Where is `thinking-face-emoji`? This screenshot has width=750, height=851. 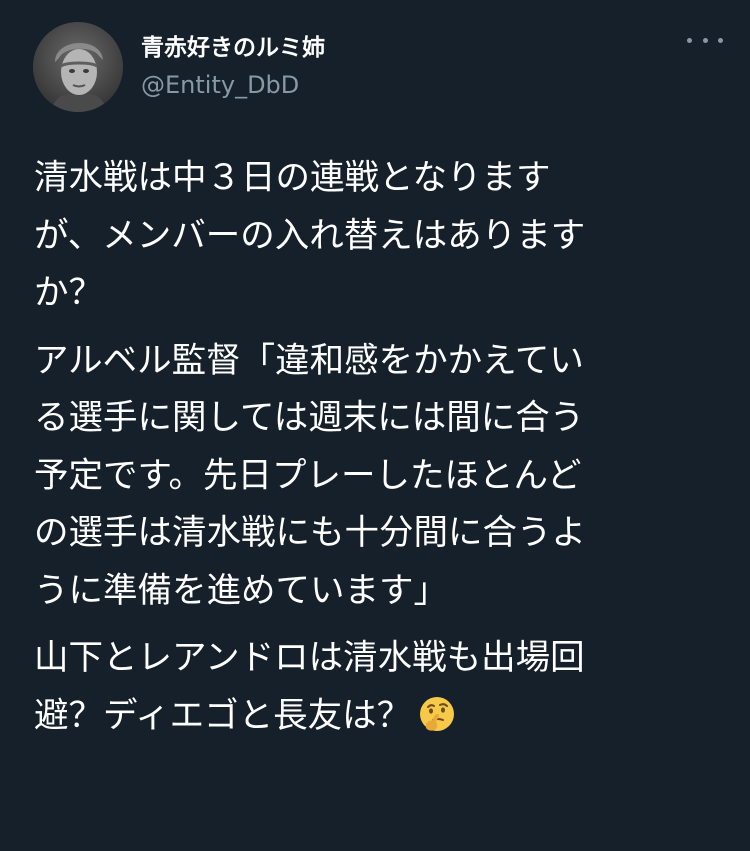 thinking-face-emoji is located at coordinates (437, 713).